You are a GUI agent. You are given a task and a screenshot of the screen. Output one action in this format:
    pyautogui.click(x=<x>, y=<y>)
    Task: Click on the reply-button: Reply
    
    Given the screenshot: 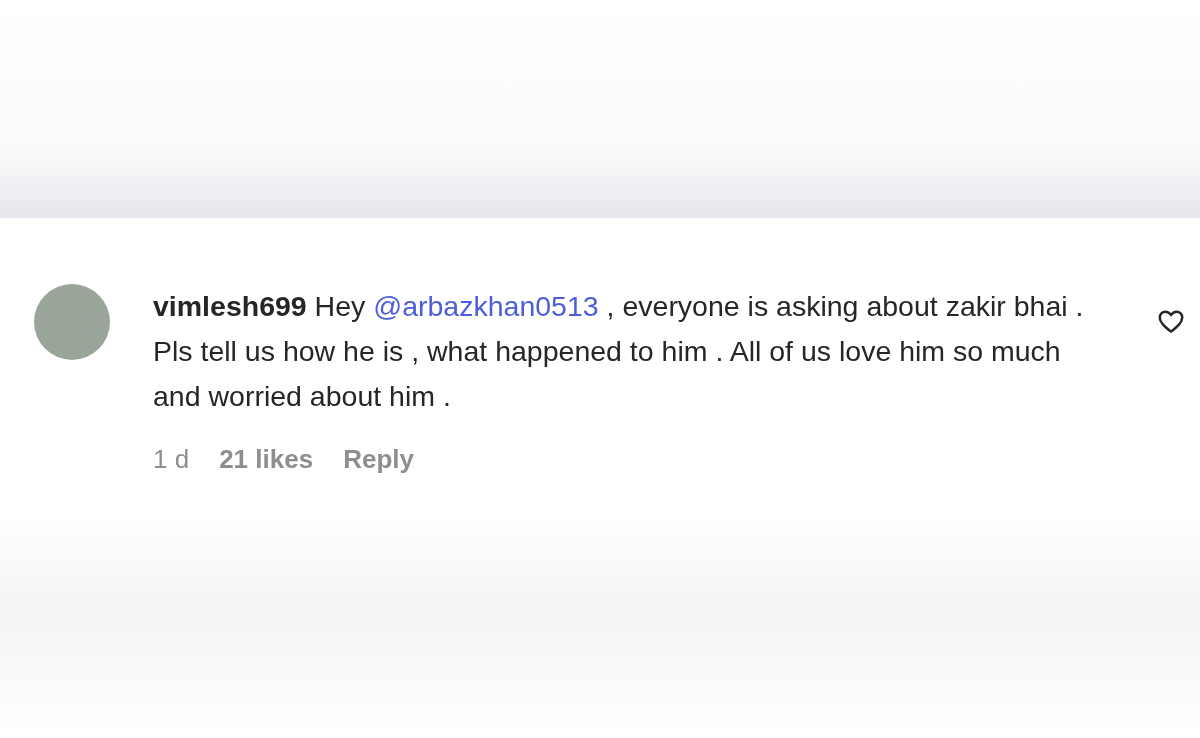 What is the action you would take?
    pyautogui.click(x=378, y=459)
    